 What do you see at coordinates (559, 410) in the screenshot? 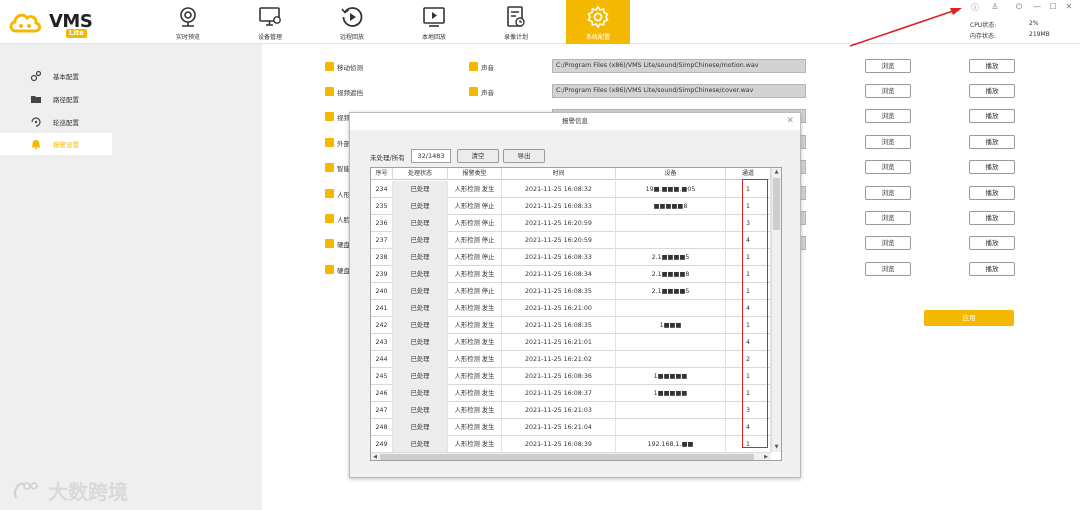
I see `cell-time: 2021-11-25 16:21:03` at bounding box center [559, 410].